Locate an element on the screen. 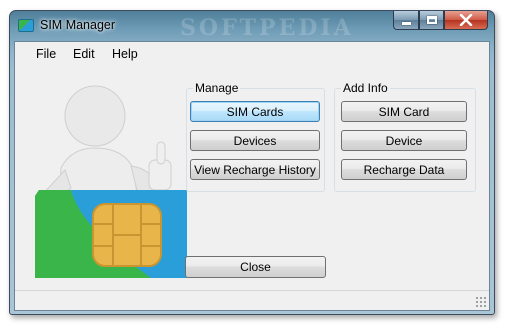 The height and width of the screenshot is (330, 515). menu-help: Help is located at coordinates (125, 54).